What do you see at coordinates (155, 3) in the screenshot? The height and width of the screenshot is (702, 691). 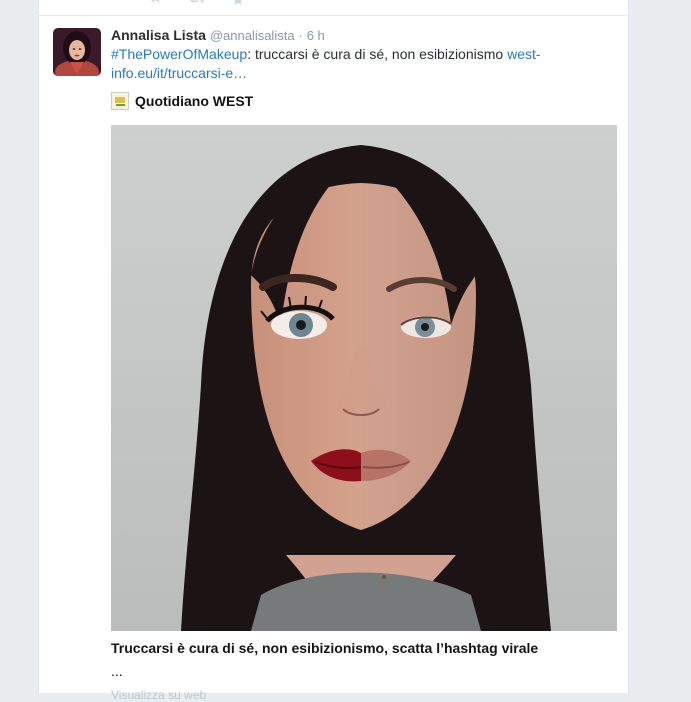 I see `reply-icon` at bounding box center [155, 3].